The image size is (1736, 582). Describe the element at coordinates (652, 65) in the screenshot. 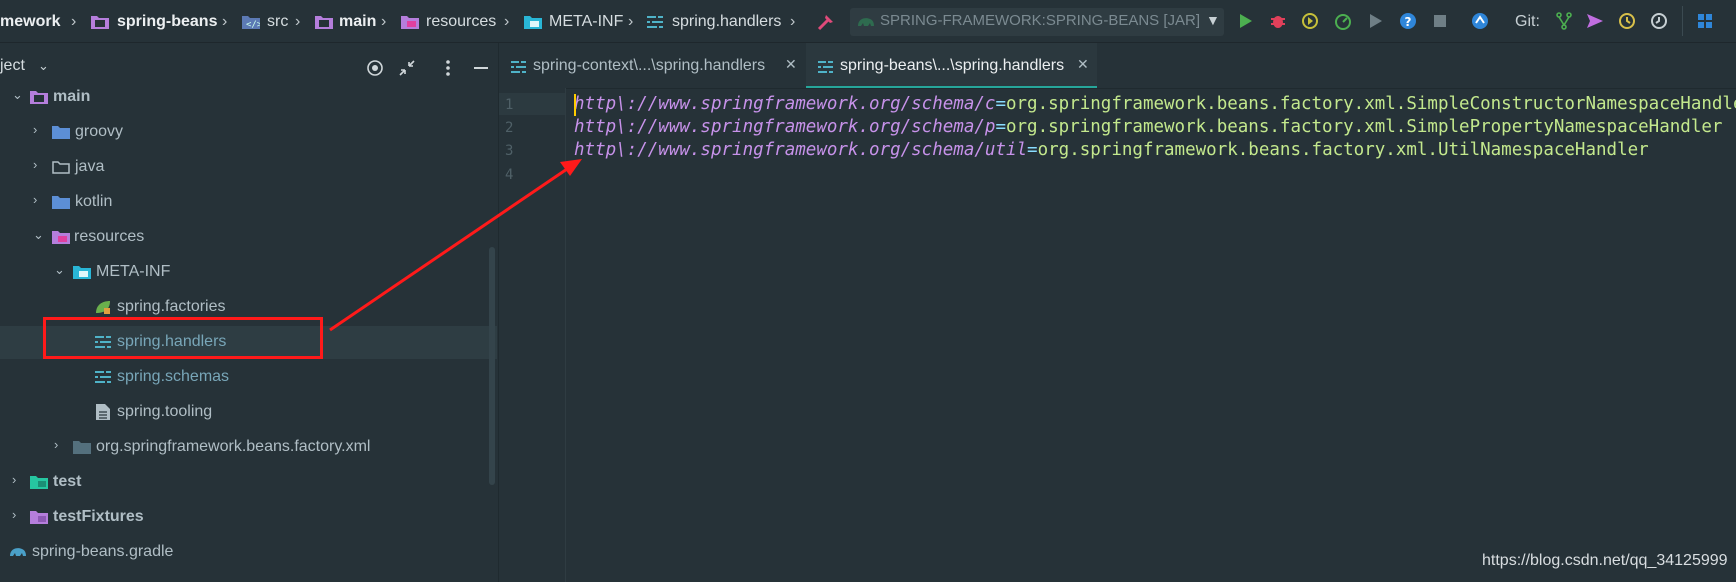

I see `tab-spring-context-handlers: spring-context\...\spring.handlers ✕` at that location.